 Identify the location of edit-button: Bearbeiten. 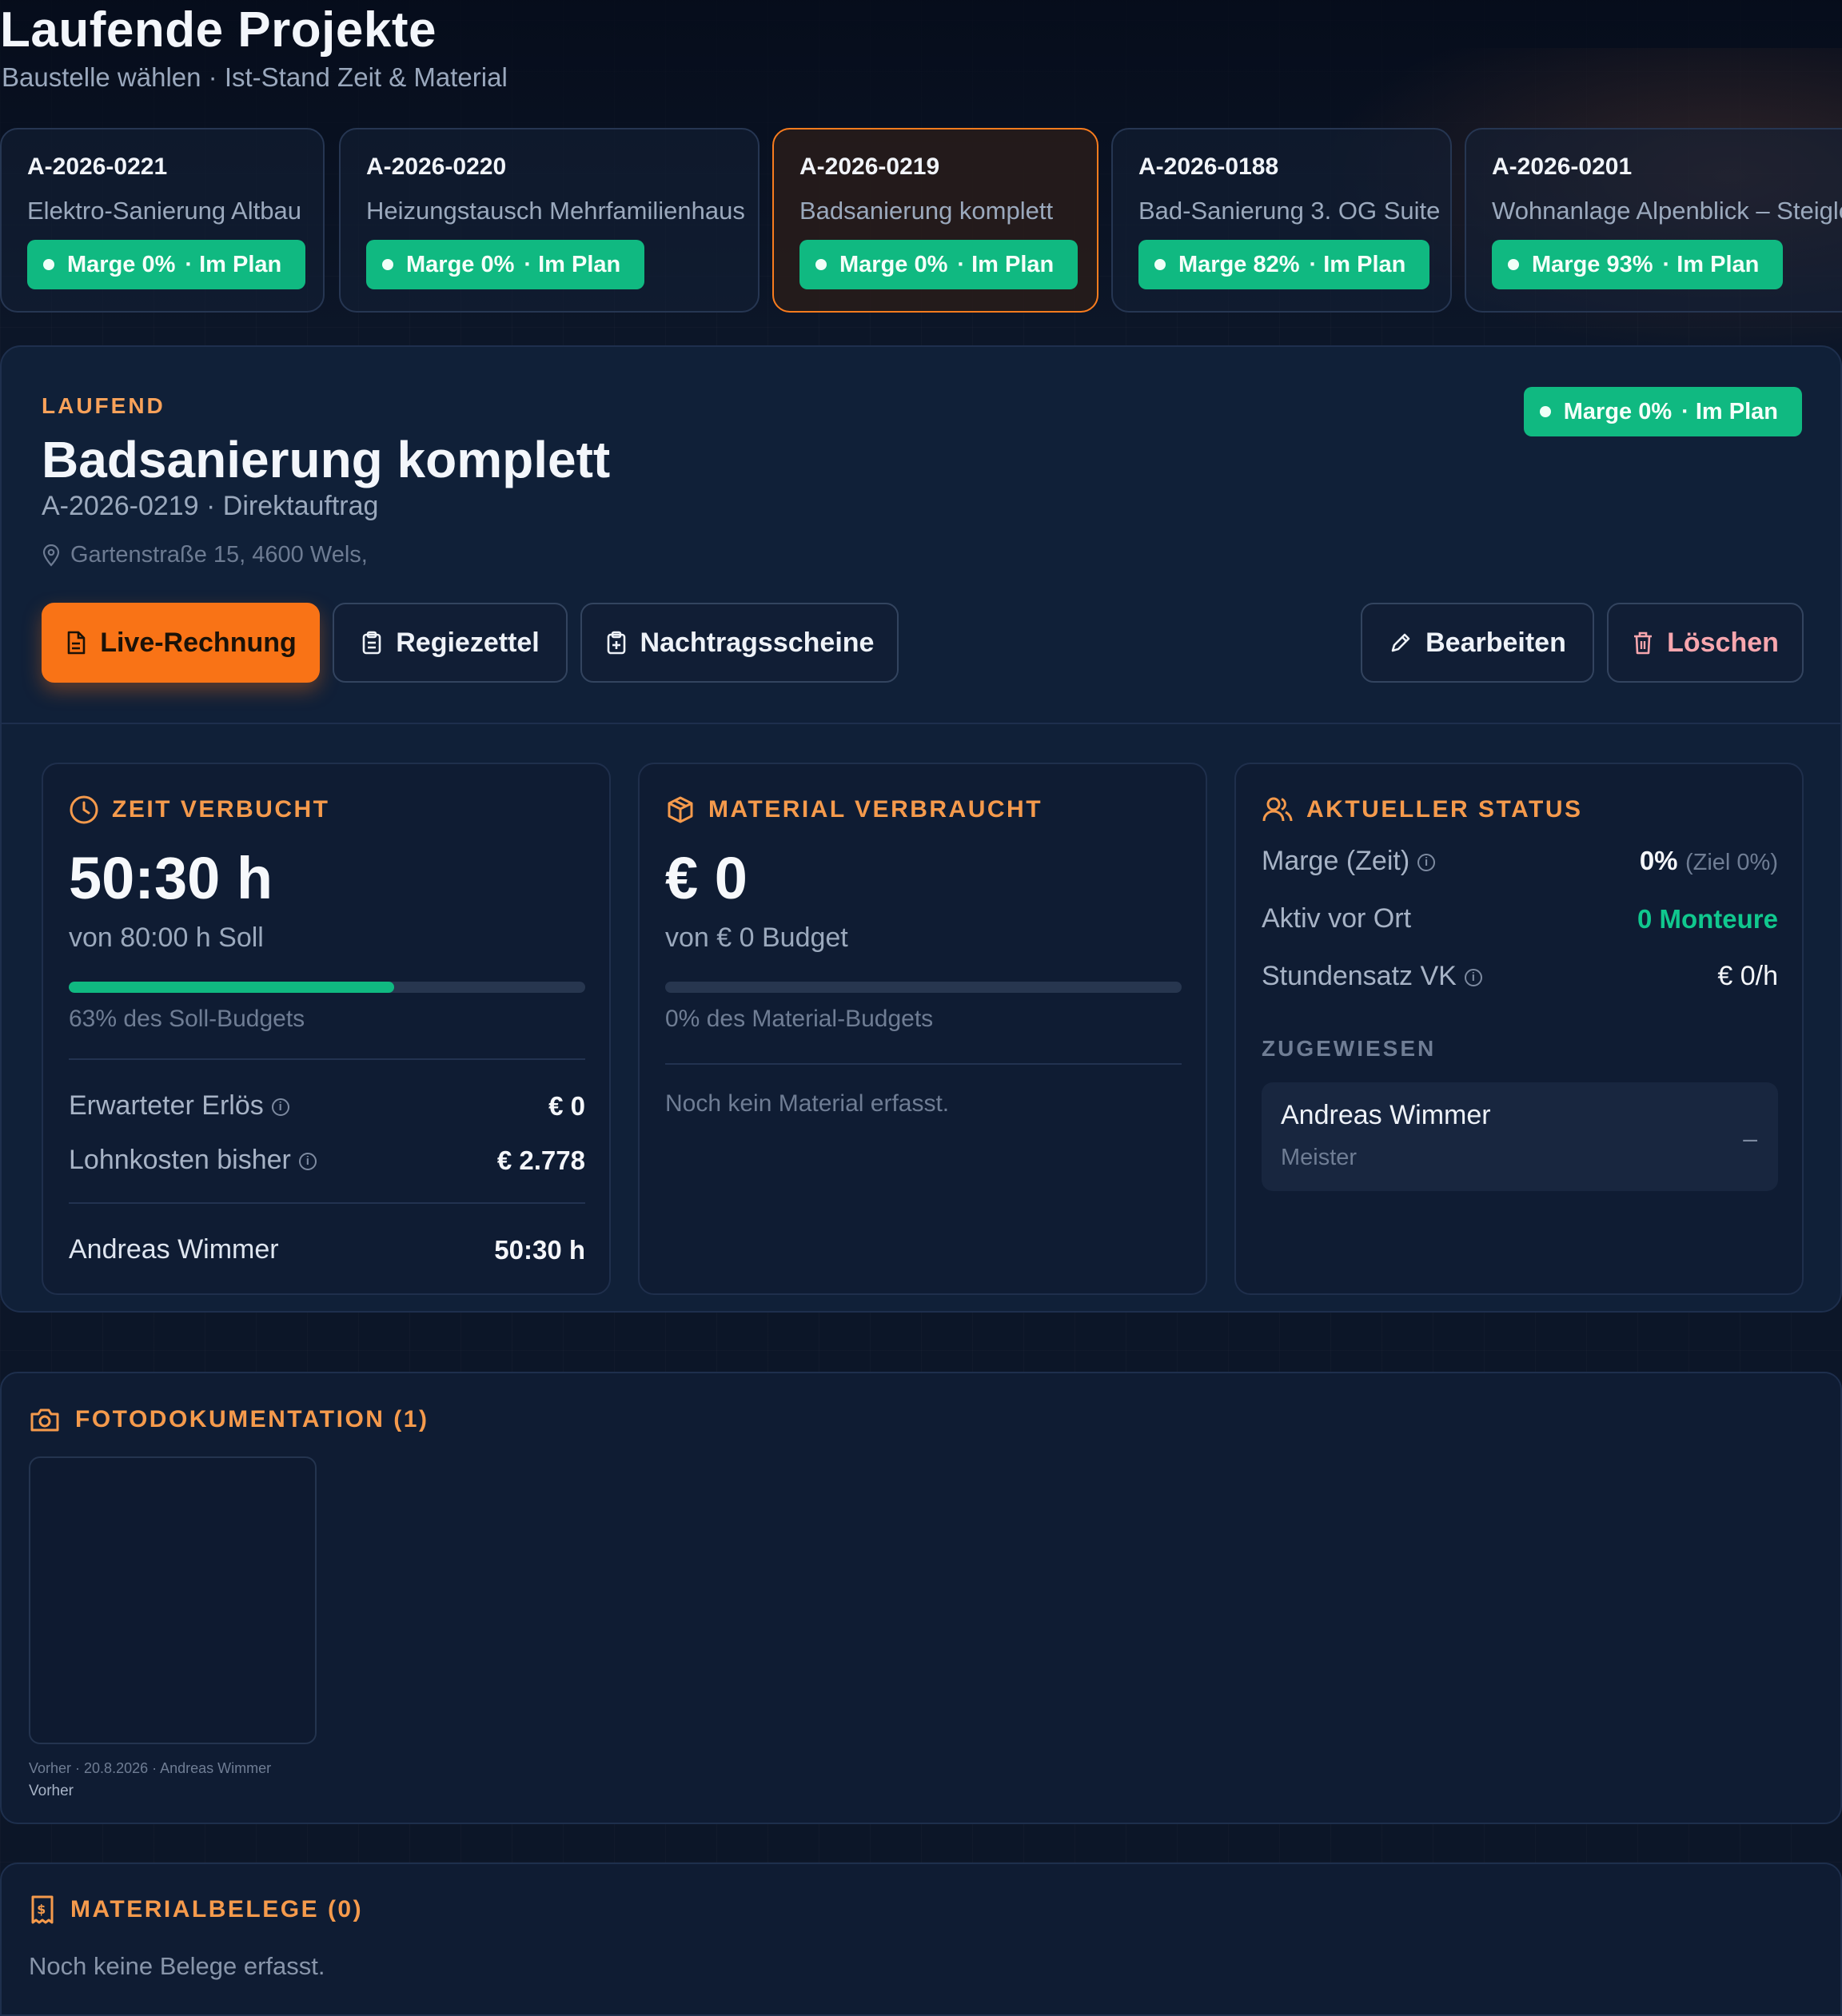
(1477, 643).